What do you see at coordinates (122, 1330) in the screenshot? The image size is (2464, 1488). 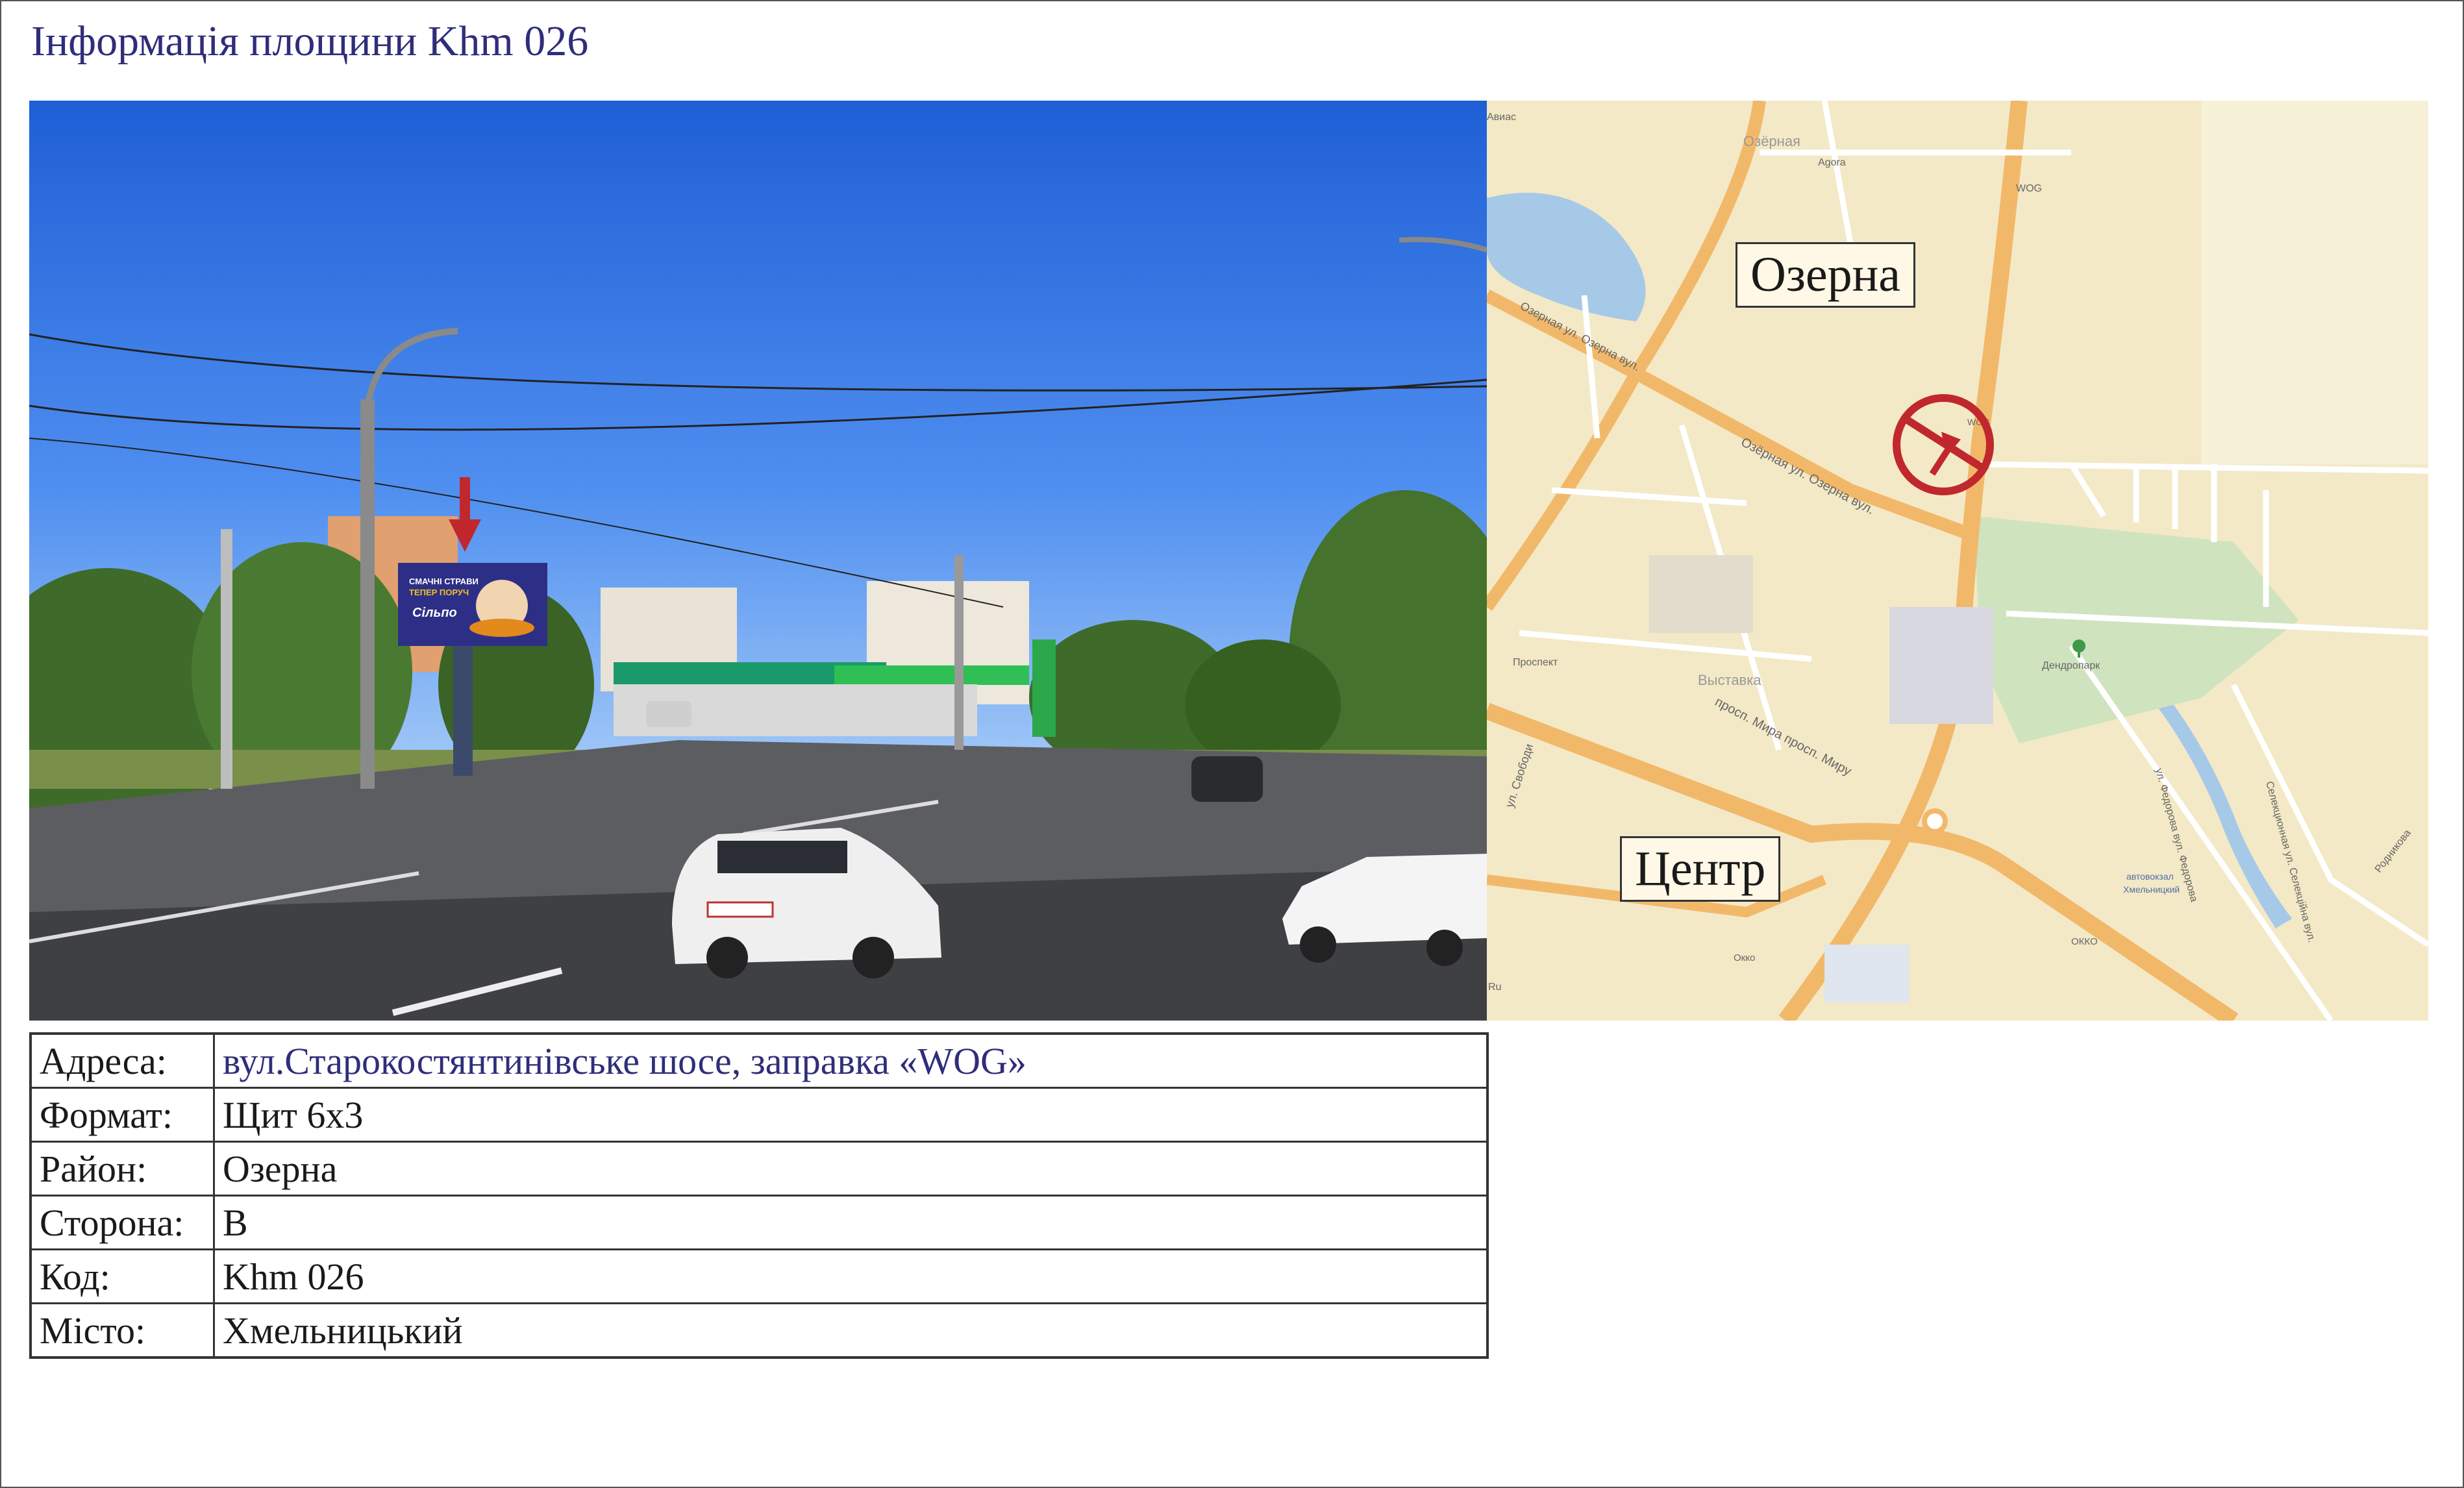 I see `row-key-city: Місто:` at bounding box center [122, 1330].